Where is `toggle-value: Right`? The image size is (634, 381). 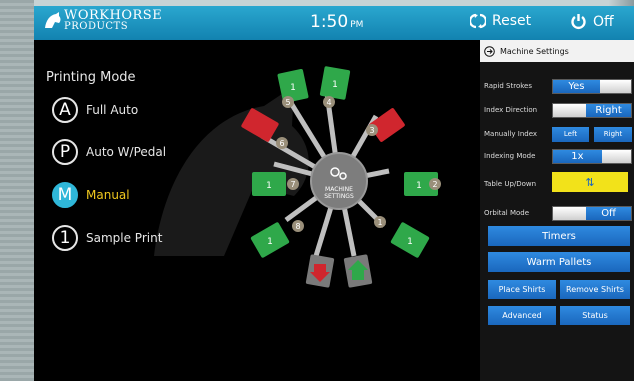 toggle-value: Right is located at coordinates (608, 110).